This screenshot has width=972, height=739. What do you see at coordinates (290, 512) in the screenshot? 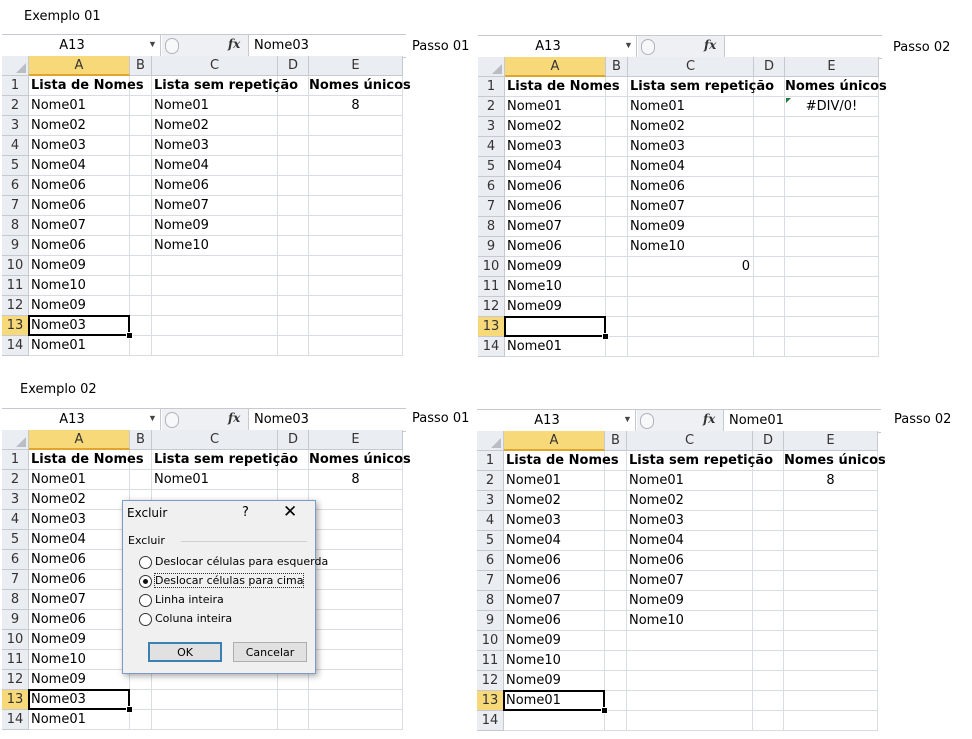
I see `close-icon: ✕` at bounding box center [290, 512].